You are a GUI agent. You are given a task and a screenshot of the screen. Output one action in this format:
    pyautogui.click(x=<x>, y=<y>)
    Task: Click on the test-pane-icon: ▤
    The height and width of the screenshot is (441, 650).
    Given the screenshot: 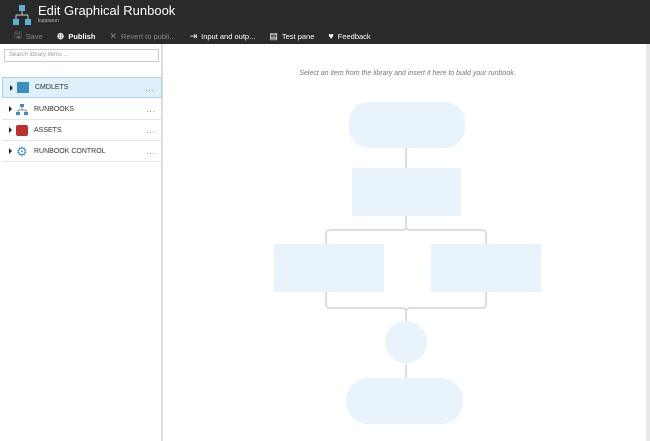 What is the action you would take?
    pyautogui.click(x=273, y=35)
    